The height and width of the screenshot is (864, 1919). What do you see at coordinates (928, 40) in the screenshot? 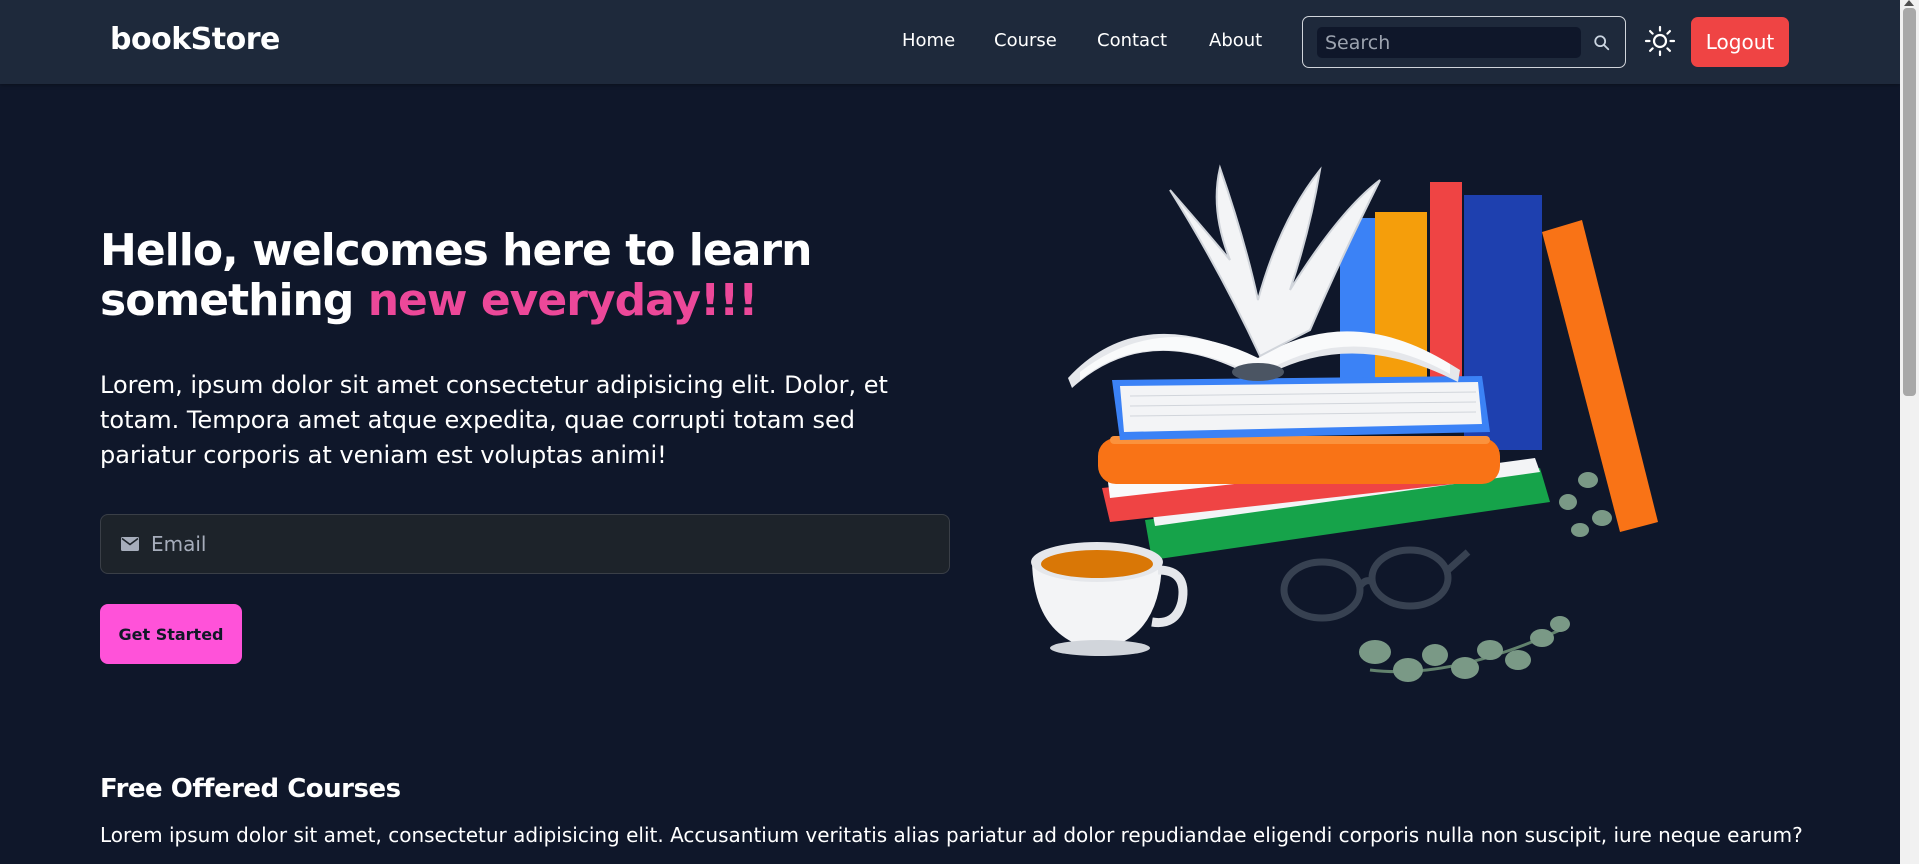
I see `nav-link-home: Home` at bounding box center [928, 40].